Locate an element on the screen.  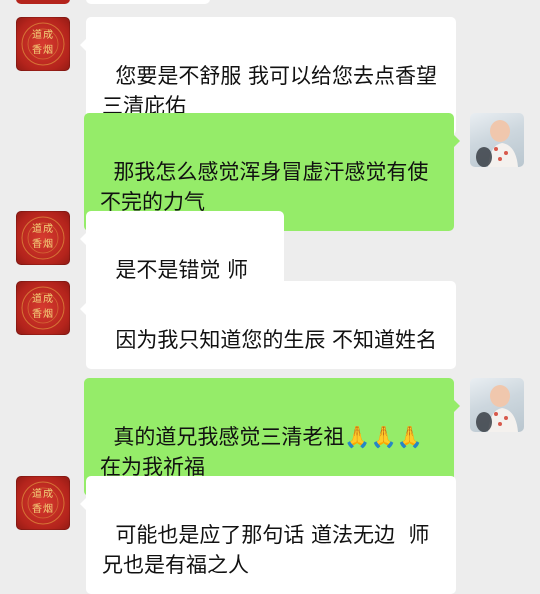
message-text: 因为我只知道您的生辰 不知道姓名 is located at coordinates (276, 340).